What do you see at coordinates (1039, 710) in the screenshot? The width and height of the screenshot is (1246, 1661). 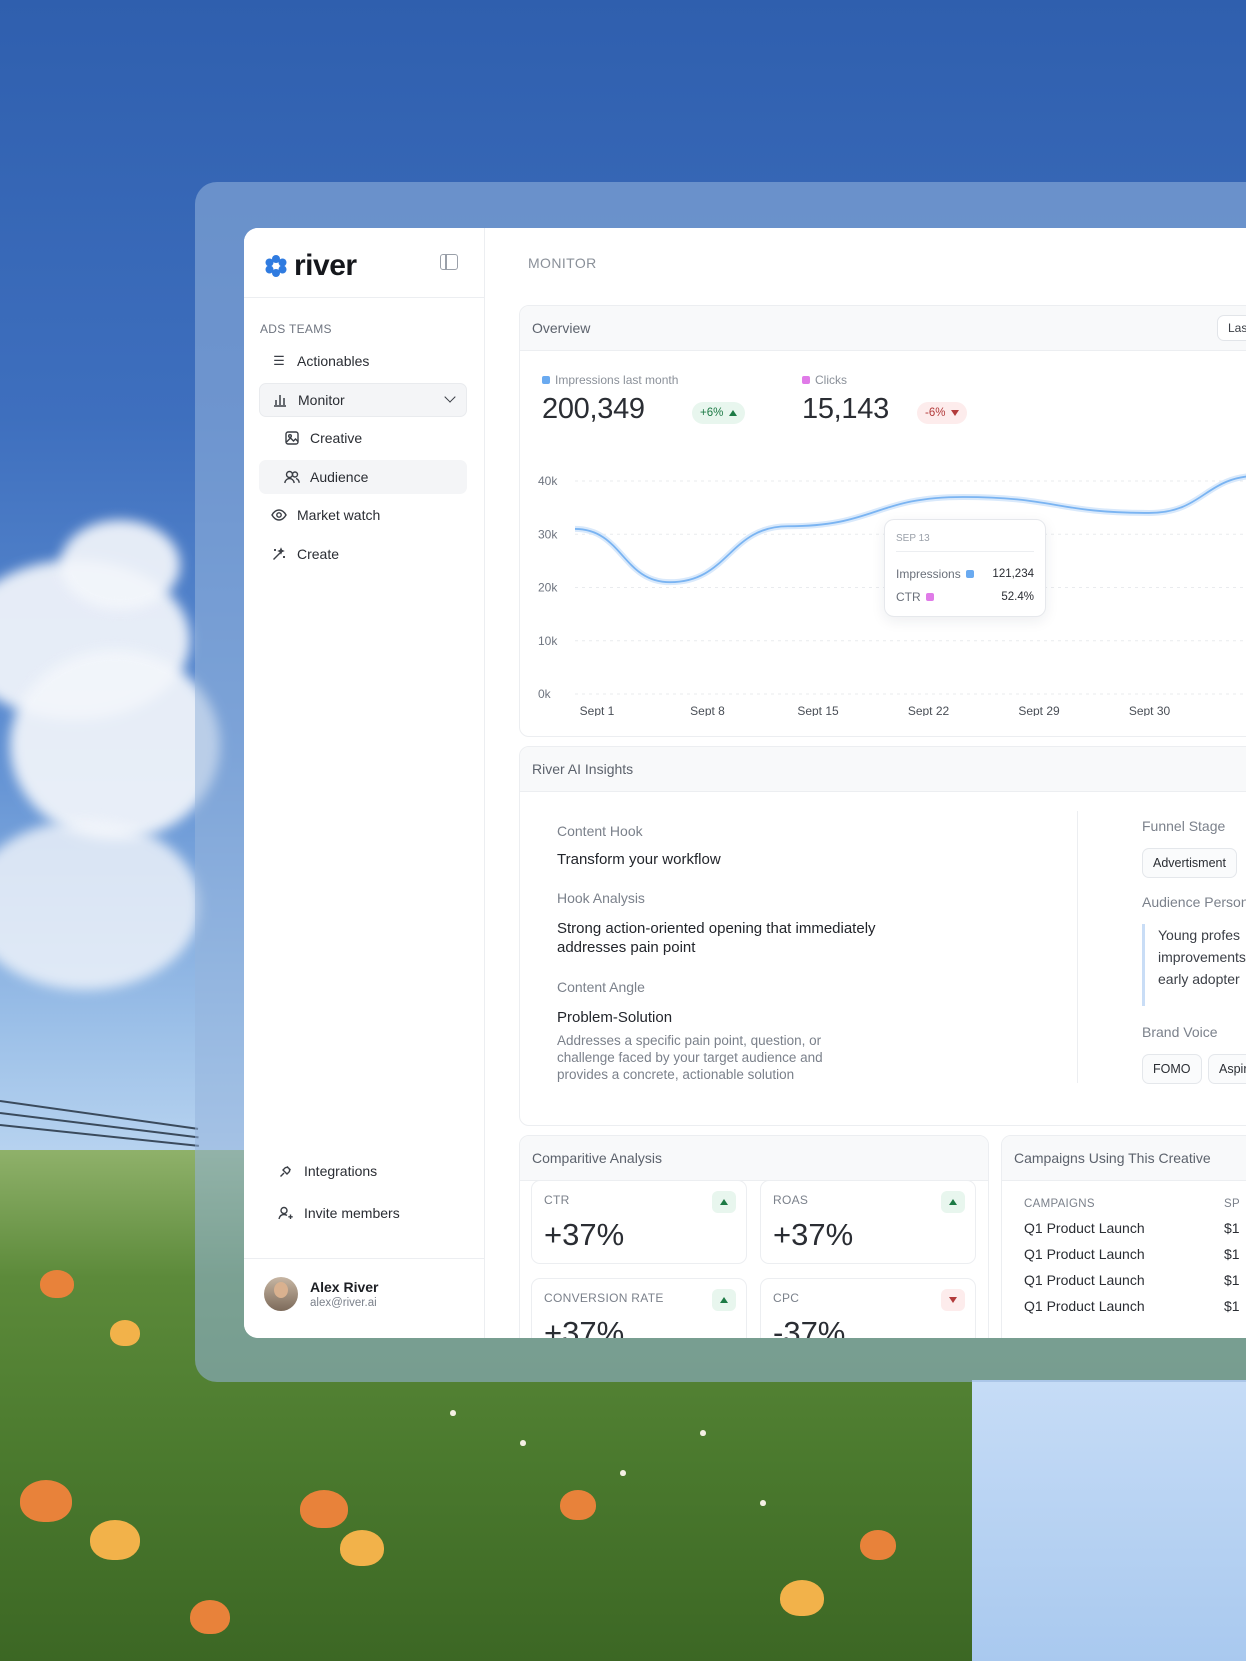 I see `x-tick-label: Sept 29` at bounding box center [1039, 710].